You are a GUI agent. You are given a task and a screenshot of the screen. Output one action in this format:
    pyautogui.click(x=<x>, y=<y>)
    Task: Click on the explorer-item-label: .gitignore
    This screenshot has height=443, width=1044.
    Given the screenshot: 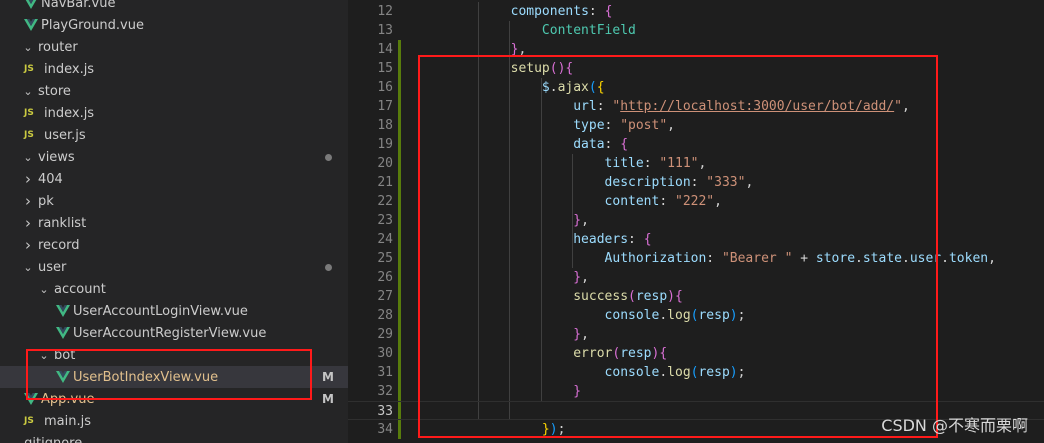 What is the action you would take?
    pyautogui.click(x=51, y=439)
    